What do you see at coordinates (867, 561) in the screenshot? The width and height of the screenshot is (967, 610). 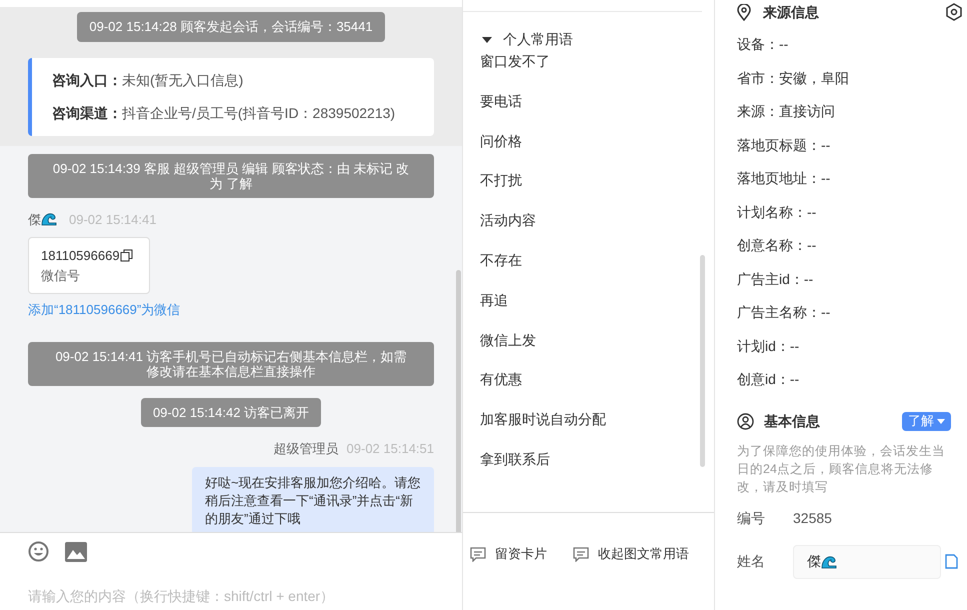 I see `name-field: 傑` at bounding box center [867, 561].